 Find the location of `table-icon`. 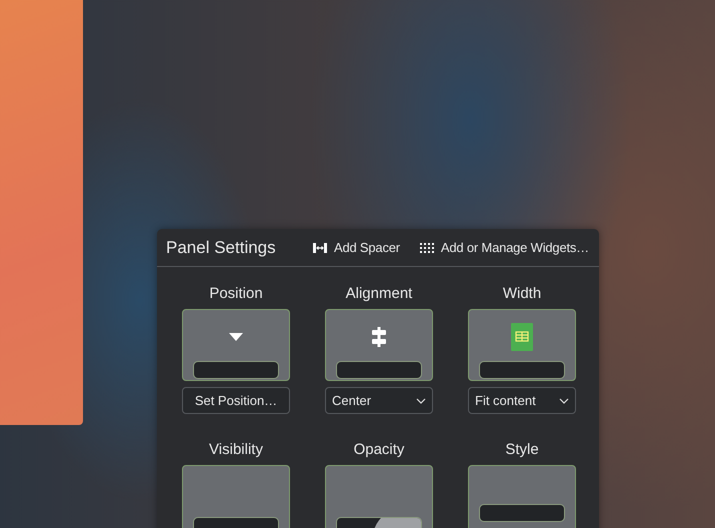

table-icon is located at coordinates (522, 337).